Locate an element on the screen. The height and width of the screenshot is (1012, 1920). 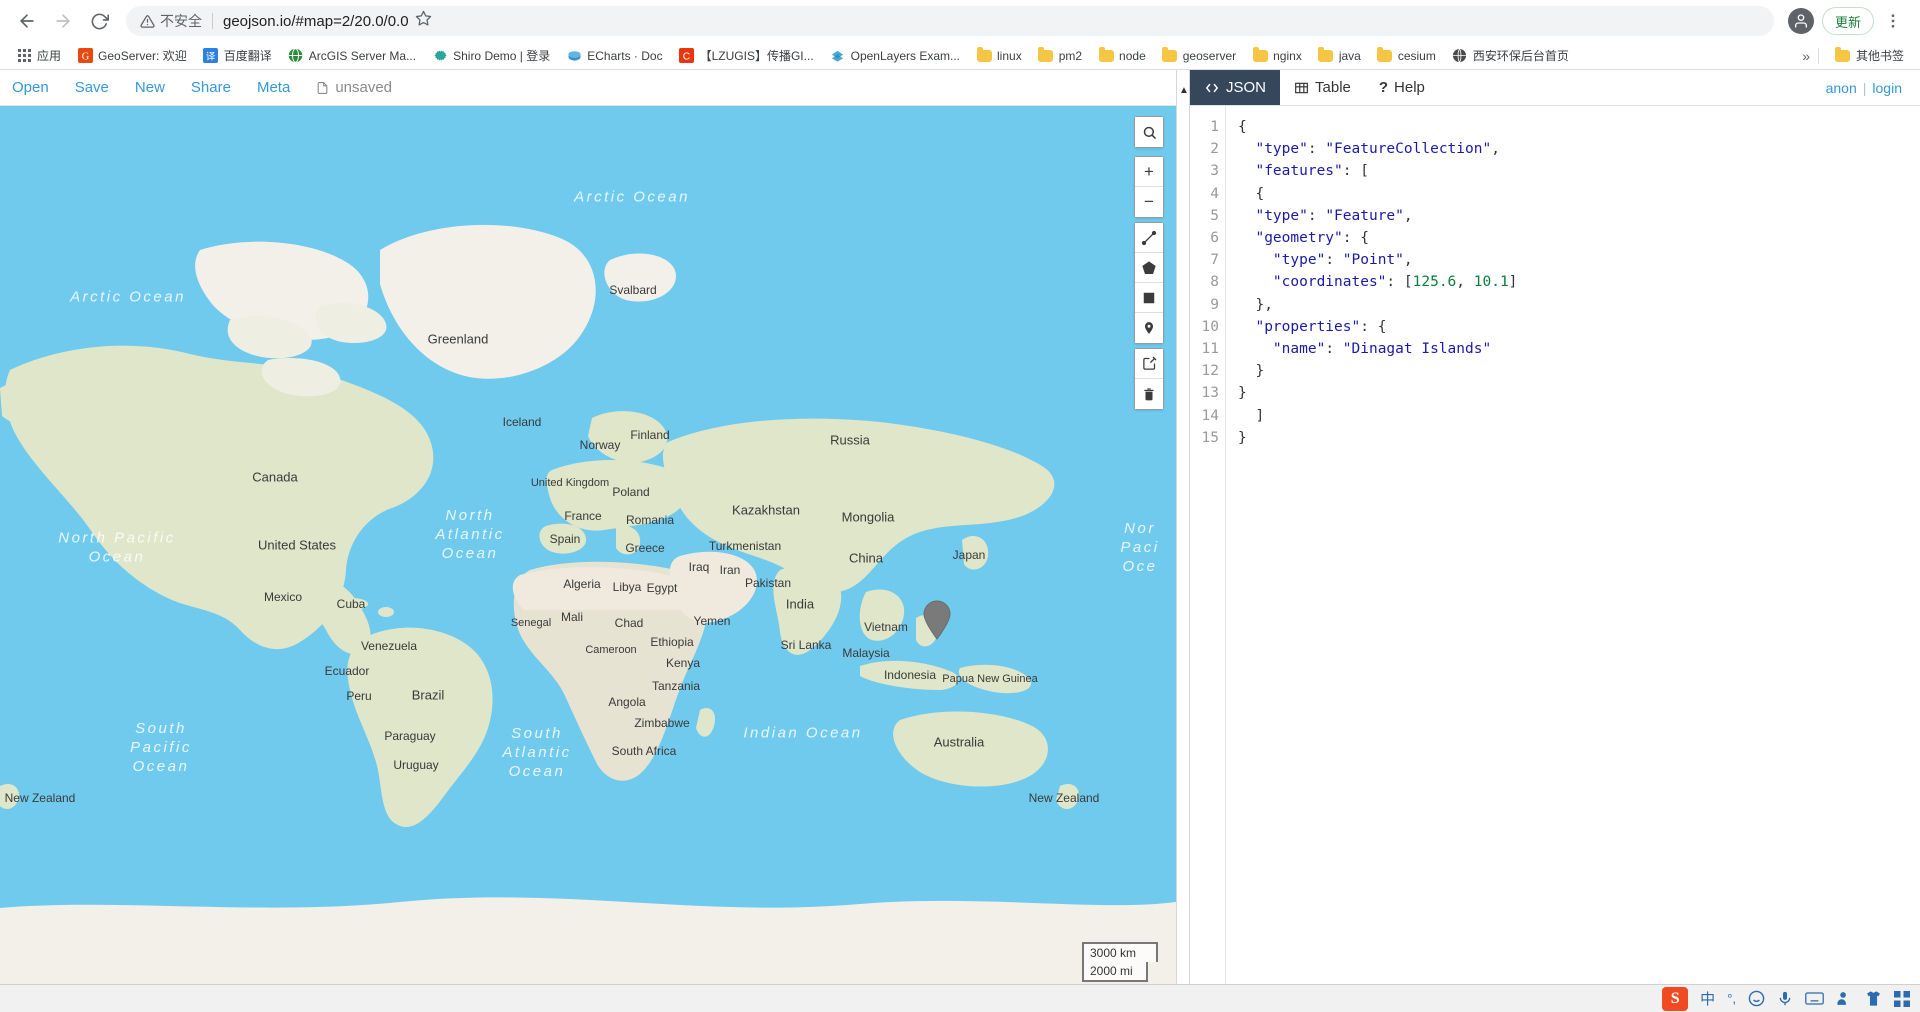
bookmark-folder-nginx: nginx is located at coordinates (1277, 56).